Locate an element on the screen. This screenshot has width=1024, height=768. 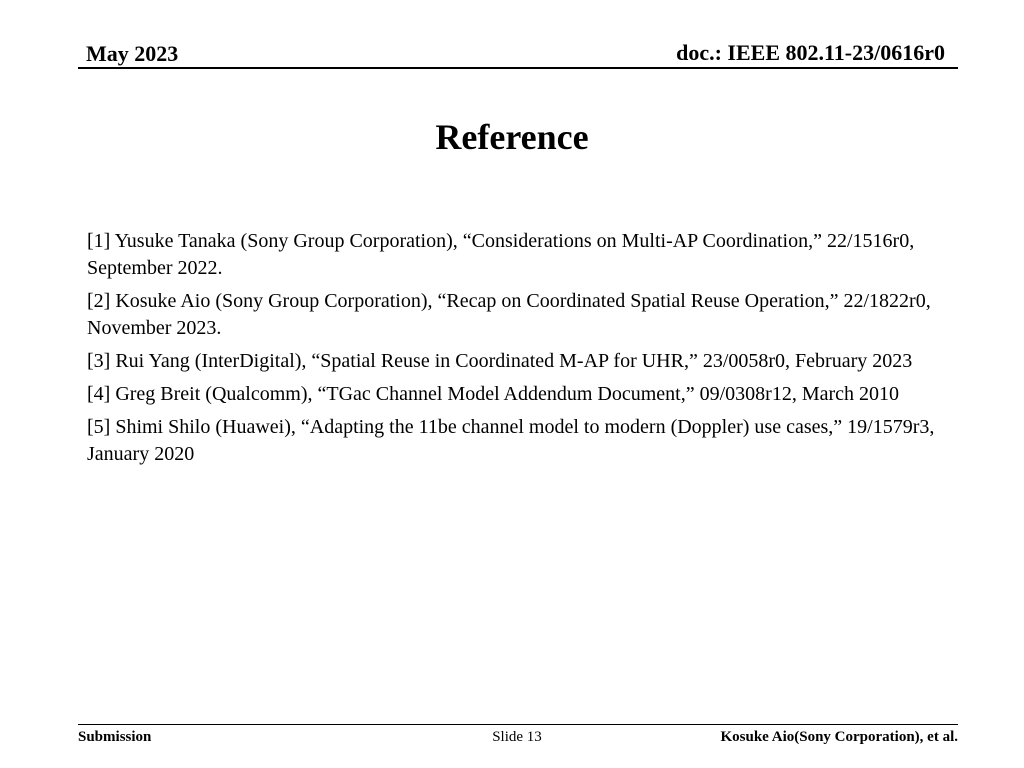
footer-divider is located at coordinates (518, 724).